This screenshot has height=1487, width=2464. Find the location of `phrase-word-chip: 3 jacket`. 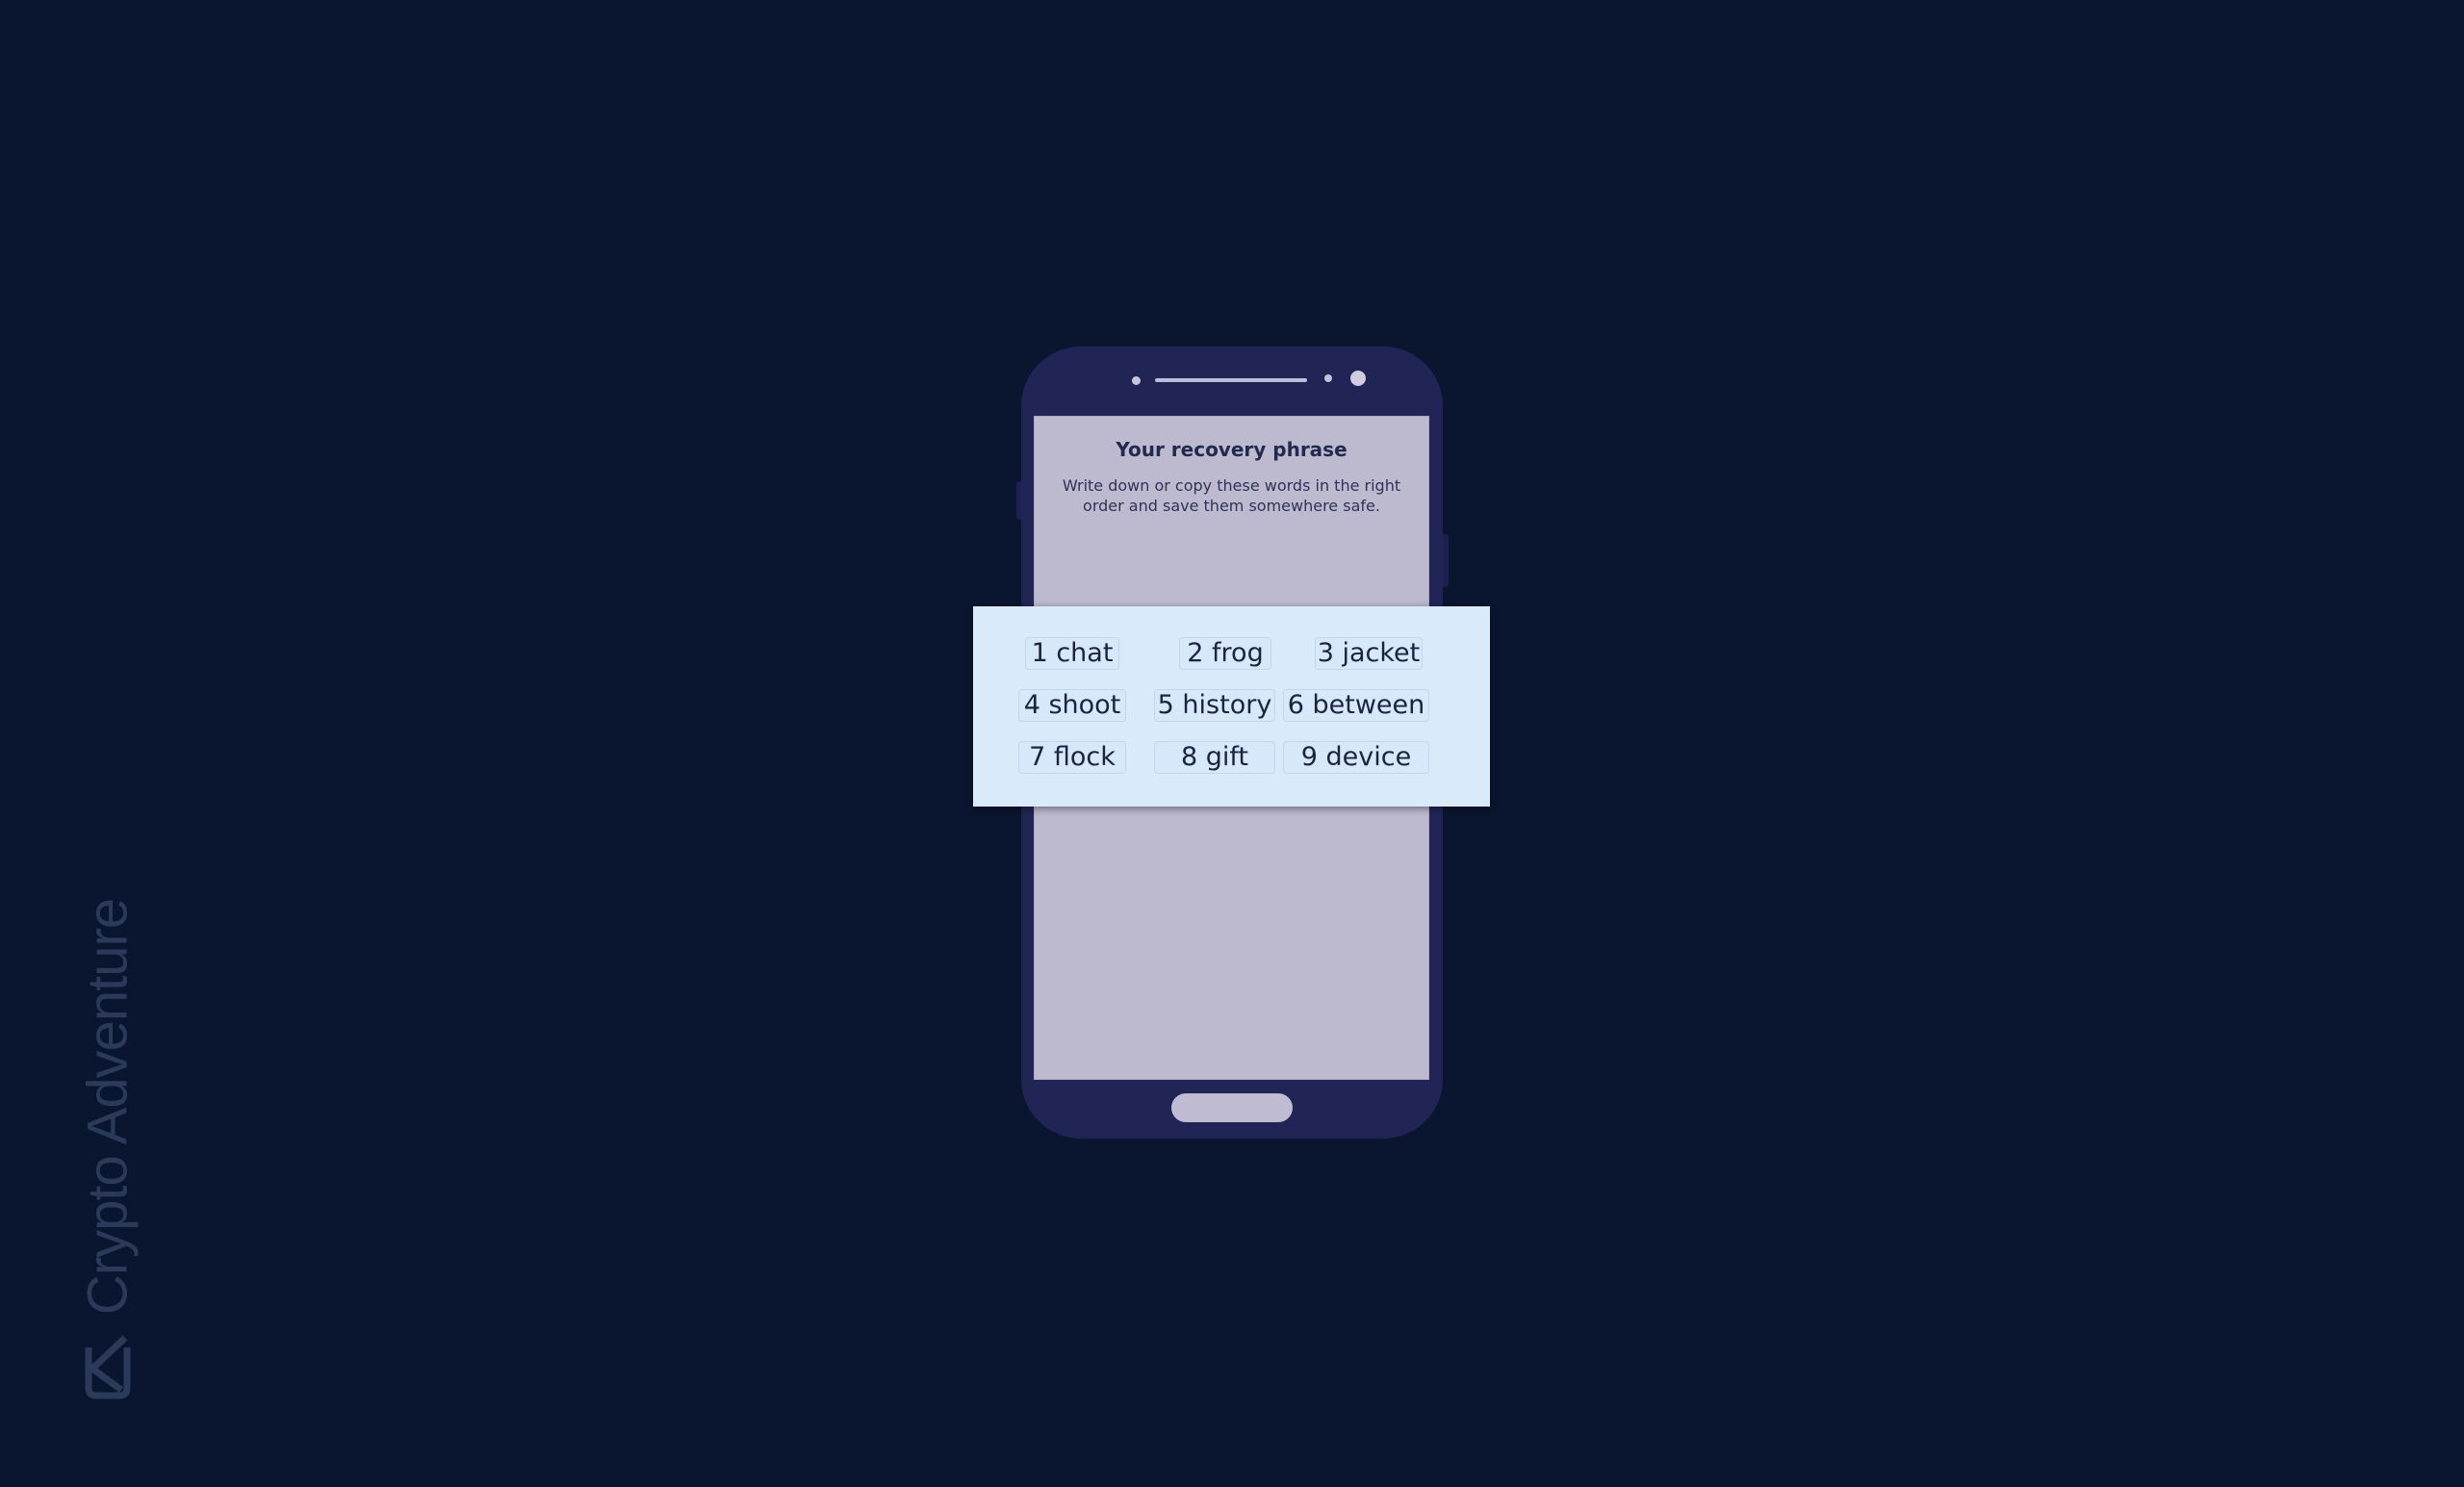

phrase-word-chip: 3 jacket is located at coordinates (1369, 653).